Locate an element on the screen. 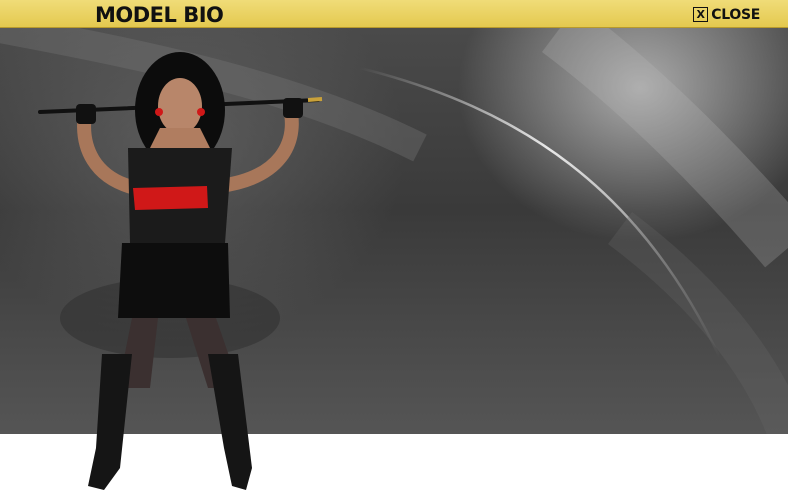 Image resolution: width=788 pixels, height=491 pixels. header-bar: MODEL BIO X CLOSE is located at coordinates (394, 14).